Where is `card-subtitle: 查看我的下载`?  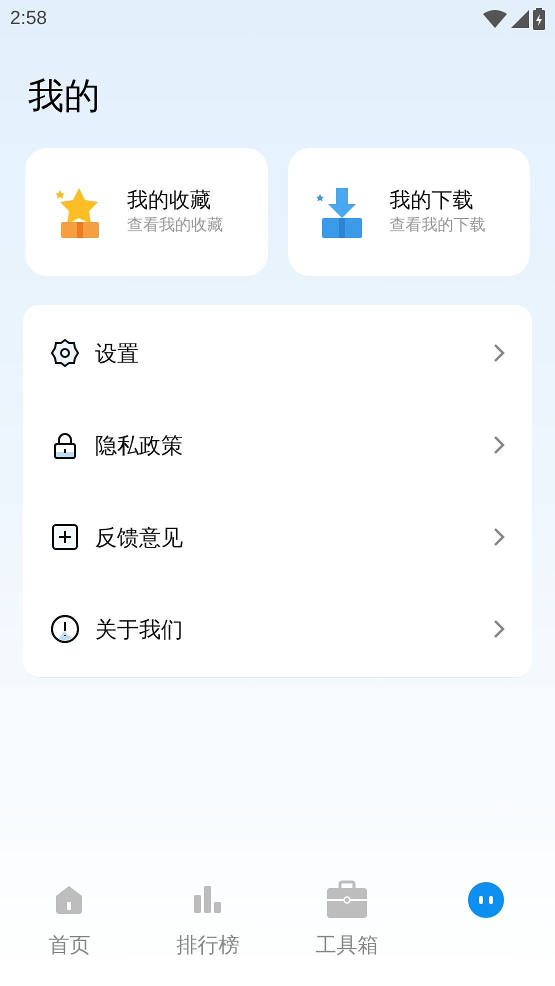 card-subtitle: 查看我的下载 is located at coordinates (438, 226).